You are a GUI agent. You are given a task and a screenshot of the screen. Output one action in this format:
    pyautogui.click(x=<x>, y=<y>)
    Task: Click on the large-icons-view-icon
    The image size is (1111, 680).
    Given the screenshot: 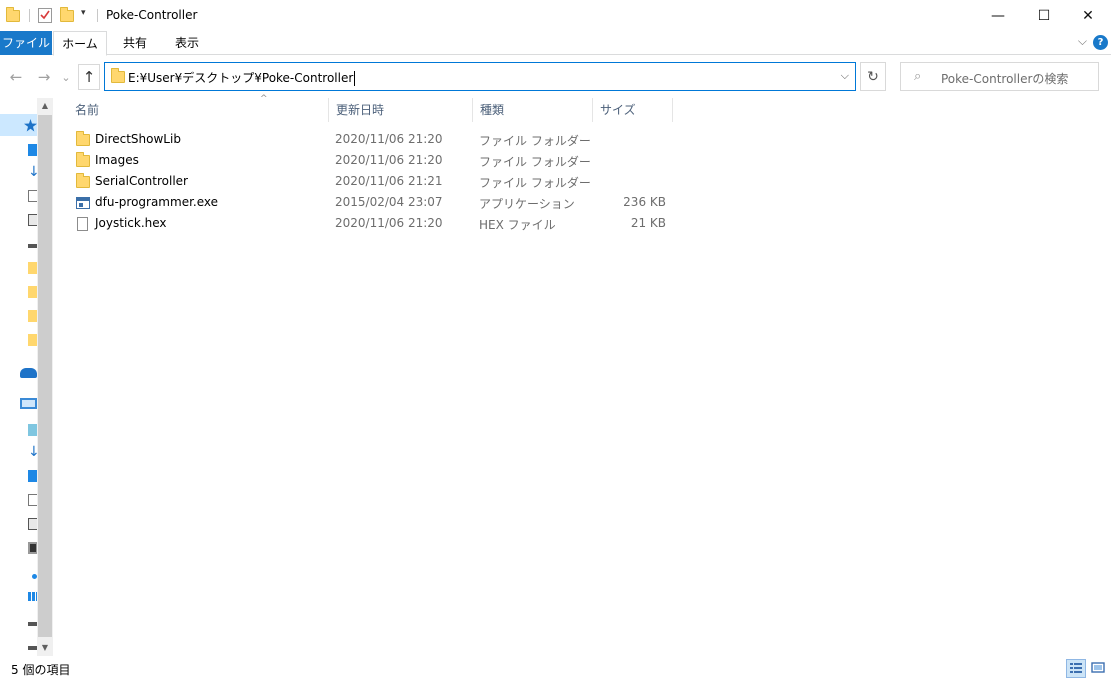 What is the action you would take?
    pyautogui.click(x=1098, y=667)
    